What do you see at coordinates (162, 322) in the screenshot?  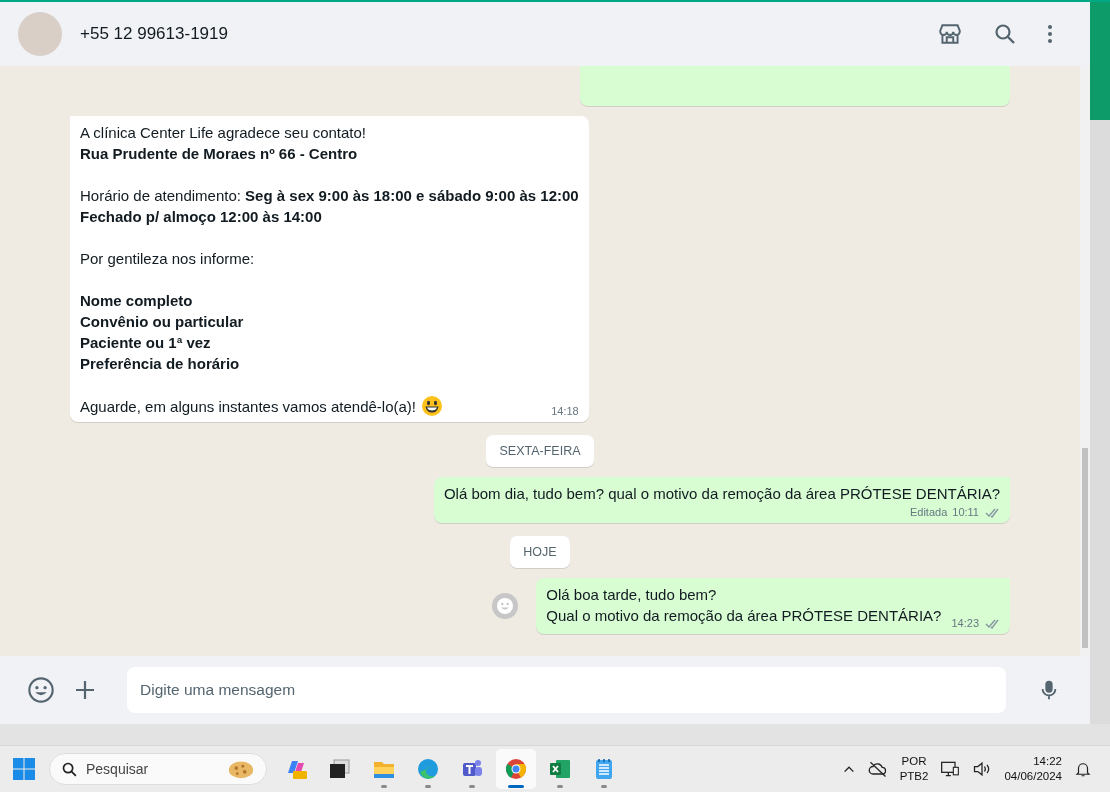 I see `message-text: Convênio ou particular` at bounding box center [162, 322].